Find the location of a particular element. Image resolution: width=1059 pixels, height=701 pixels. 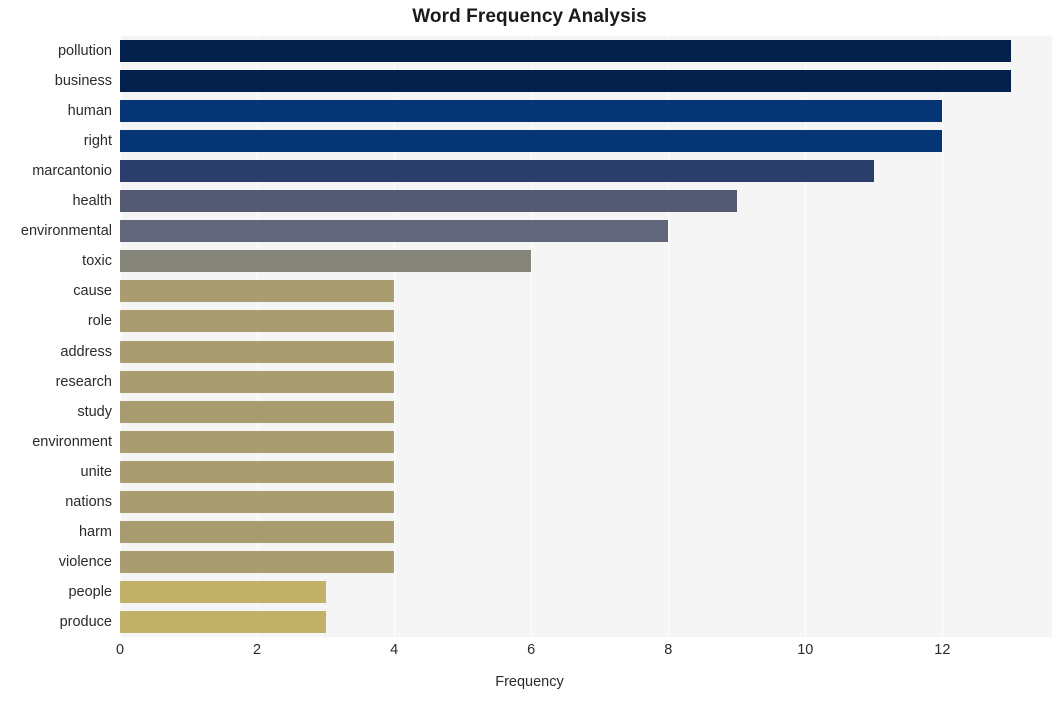

y-tick-label: environment is located at coordinates (72, 441).